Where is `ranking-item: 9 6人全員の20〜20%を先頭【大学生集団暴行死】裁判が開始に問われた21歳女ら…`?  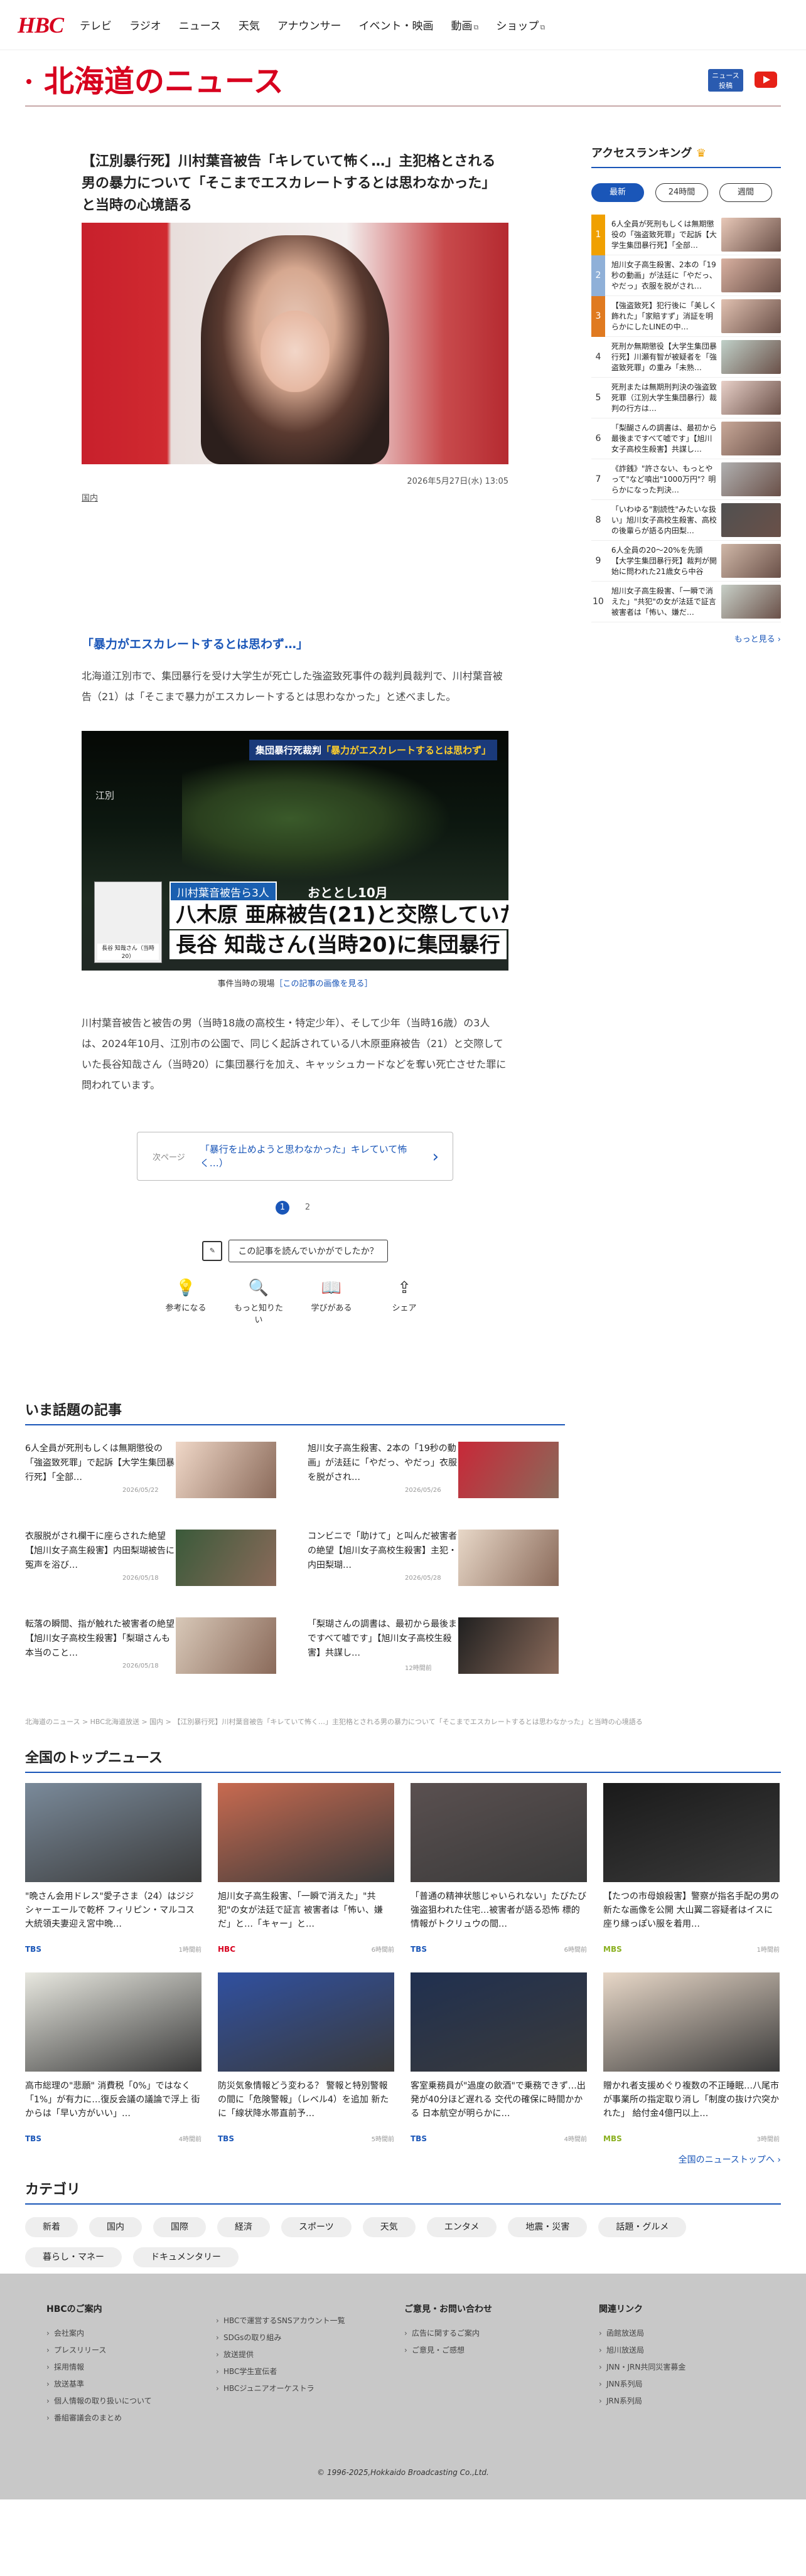
ranking-item: 9 6人全員の20〜20%を先頭【大学生集団暴行死】裁判が開始に問われた21歳女ら… is located at coordinates (686, 561).